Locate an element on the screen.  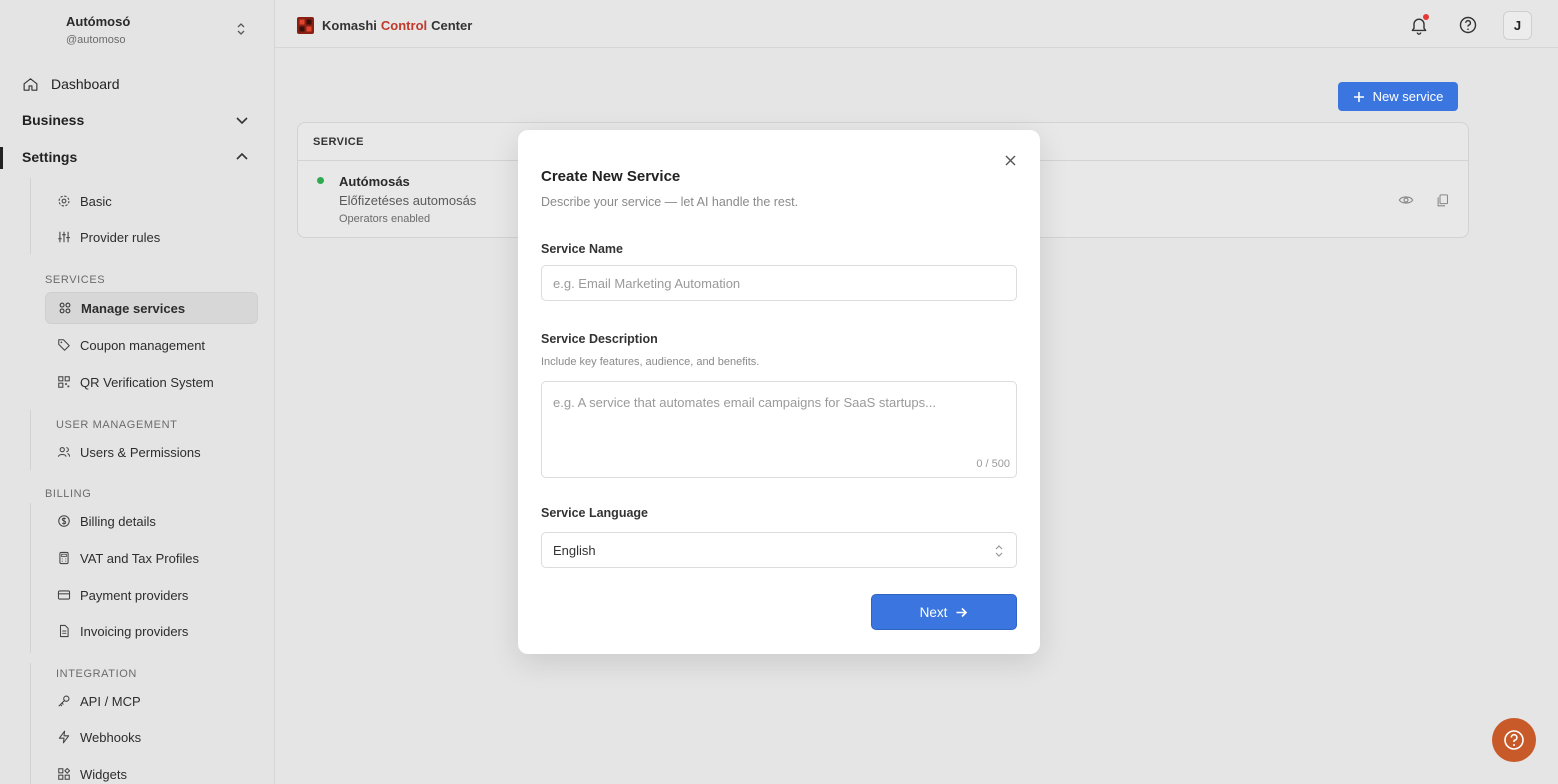
help-chat-button is located at coordinates (1514, 740).